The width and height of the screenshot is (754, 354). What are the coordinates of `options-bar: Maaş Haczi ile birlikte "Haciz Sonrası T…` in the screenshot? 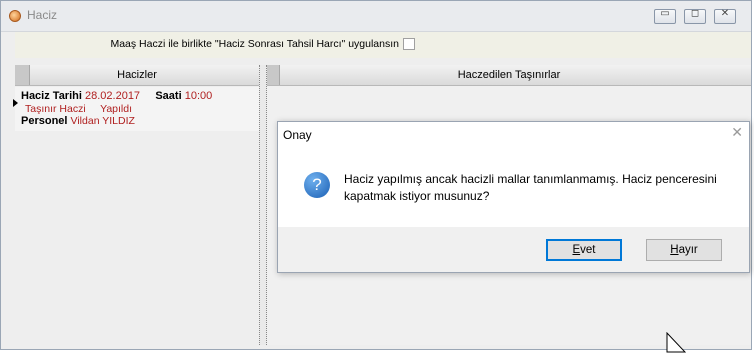 It's located at (383, 45).